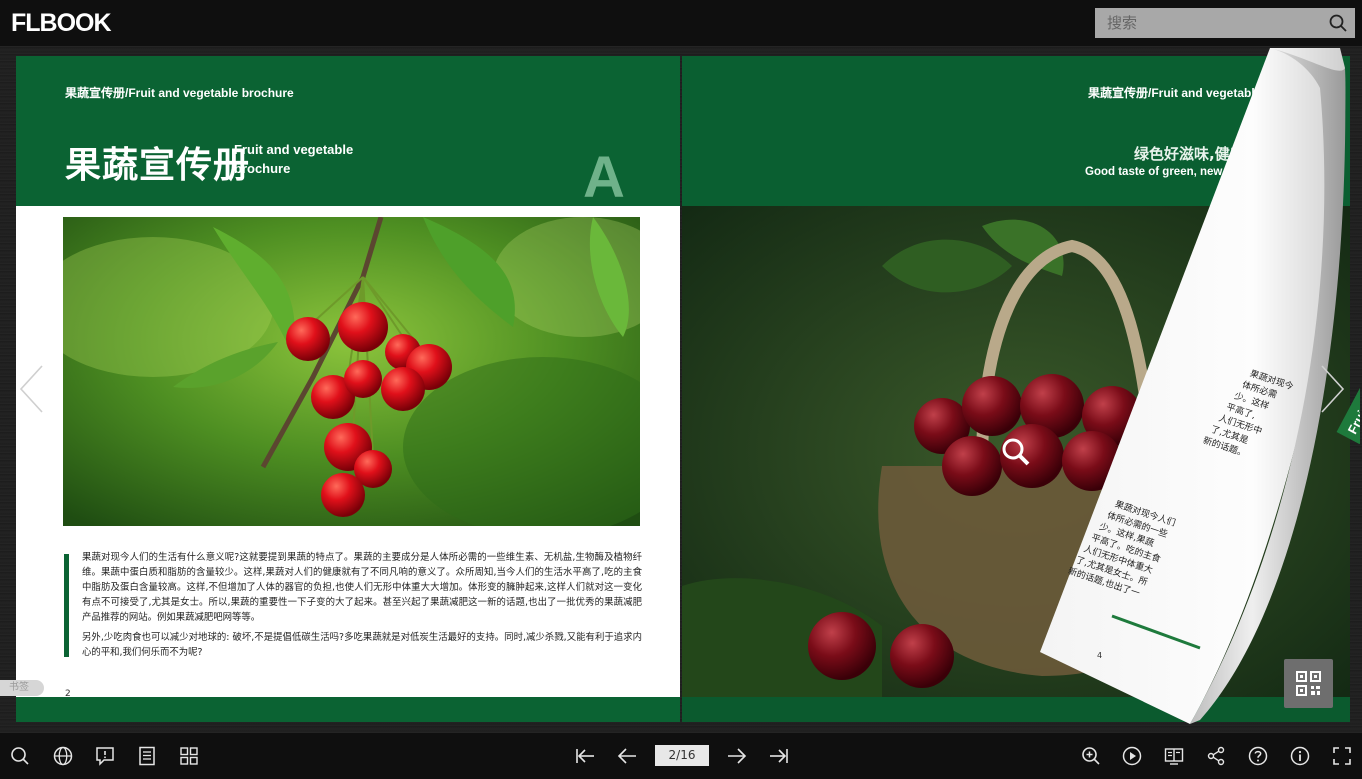  I want to click on top-bar: FLBOOK, so click(681, 23).